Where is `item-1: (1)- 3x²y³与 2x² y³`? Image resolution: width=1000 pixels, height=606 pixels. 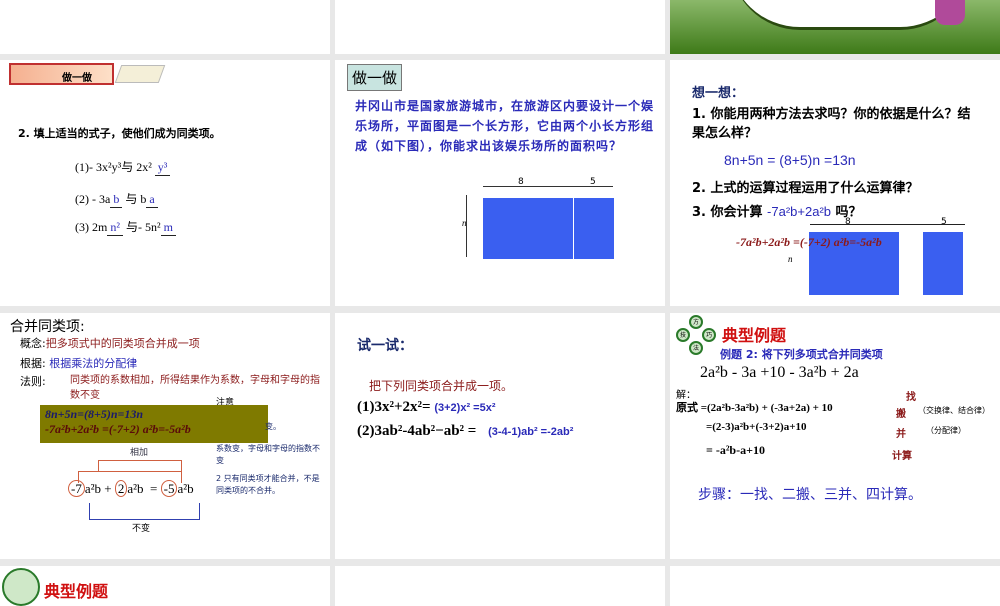
item-1: (1)- 3x²y³与 2x² y³ is located at coordinates (123, 167).